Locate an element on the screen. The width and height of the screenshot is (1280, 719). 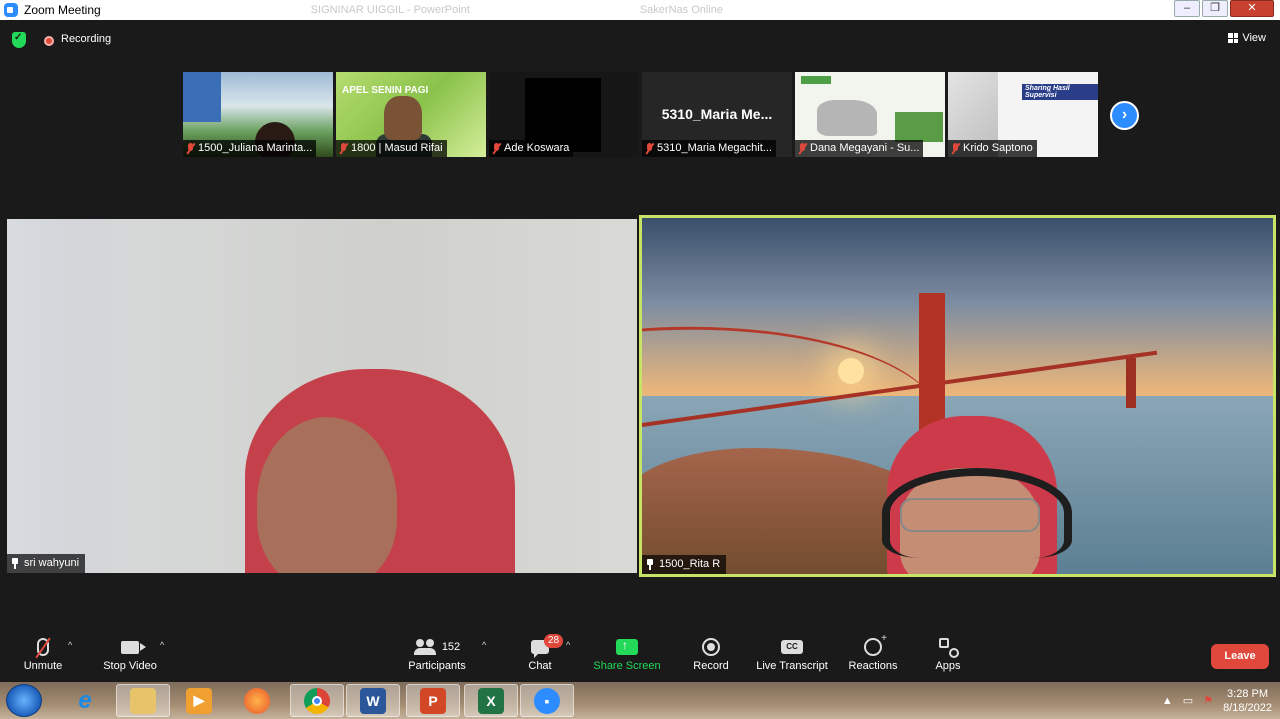
participants-label: Participants is located at coordinates (437, 666).